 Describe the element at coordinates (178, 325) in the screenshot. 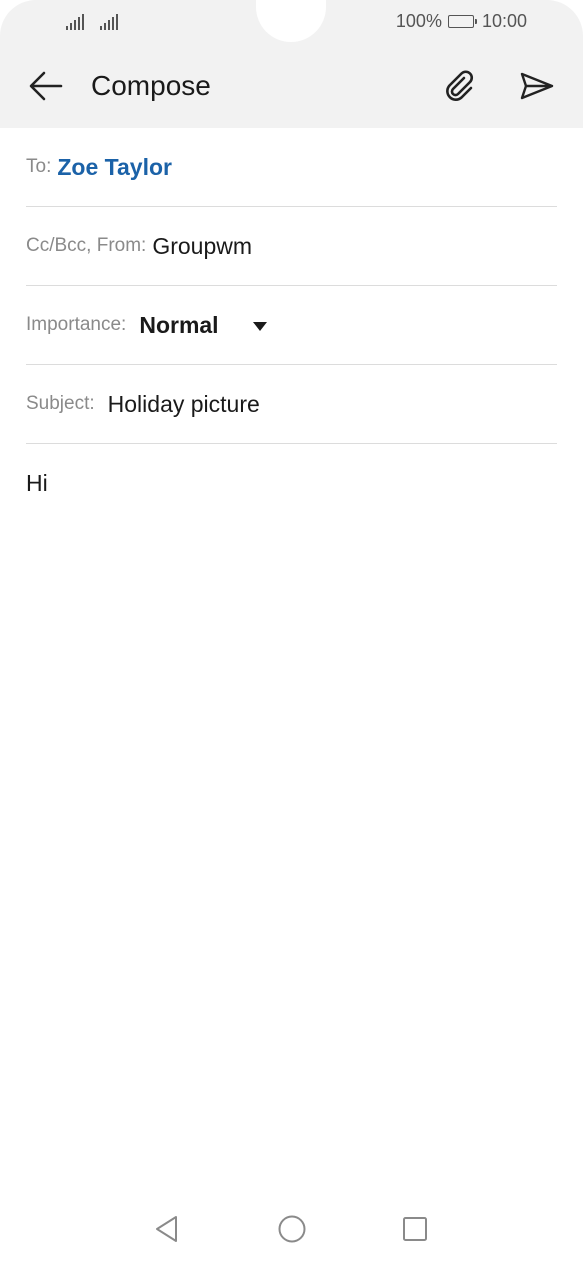

I see `importance-value: Normal` at that location.